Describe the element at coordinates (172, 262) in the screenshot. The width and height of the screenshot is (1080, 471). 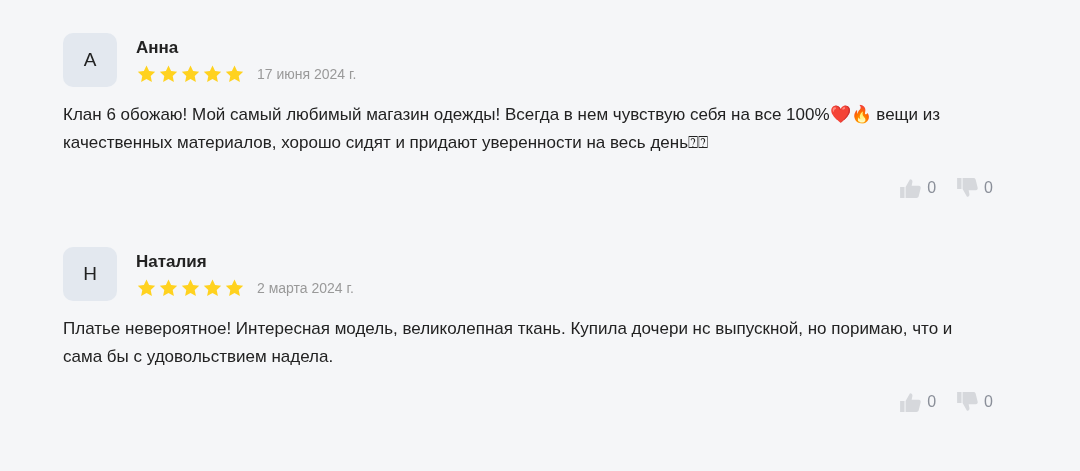
I see `reviewer-name: Наталия` at that location.